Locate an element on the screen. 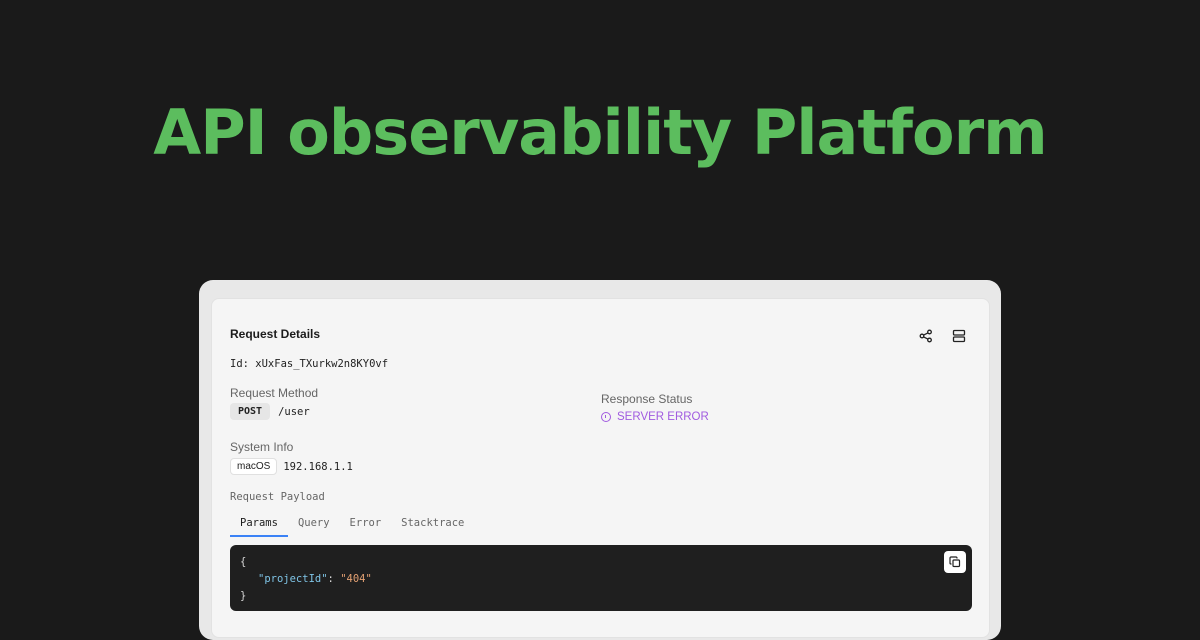 The width and height of the screenshot is (1200, 640). request-method-label: Request Method is located at coordinates (274, 393).